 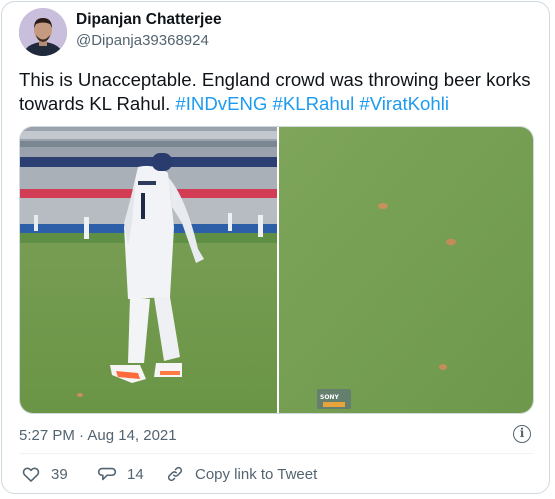 What do you see at coordinates (107, 474) in the screenshot?
I see `reply-icon` at bounding box center [107, 474].